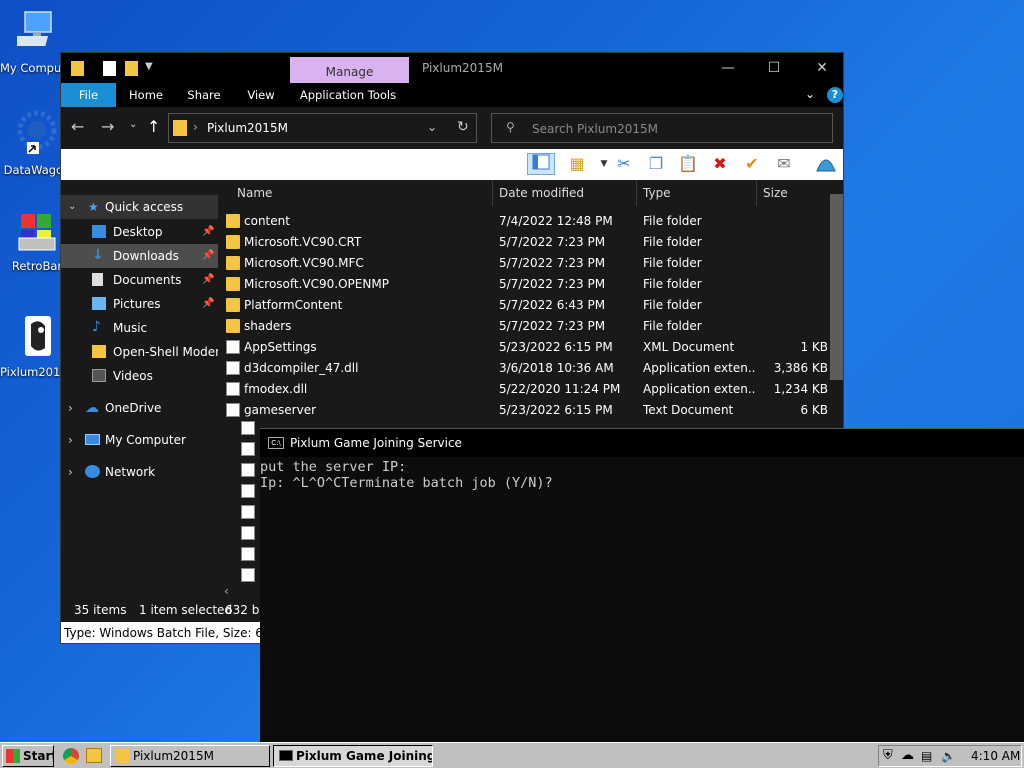  What do you see at coordinates (99, 231) in the screenshot?
I see `desktop-icon` at bounding box center [99, 231].